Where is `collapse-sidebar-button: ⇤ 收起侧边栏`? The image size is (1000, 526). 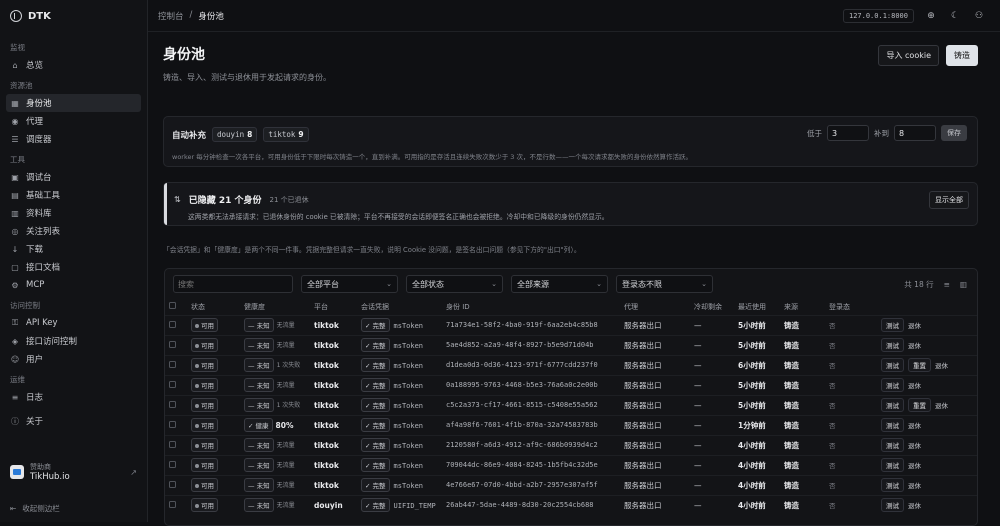
collapse-sidebar-button: ⇤ 收起侧边栏 is located at coordinates (35, 508).